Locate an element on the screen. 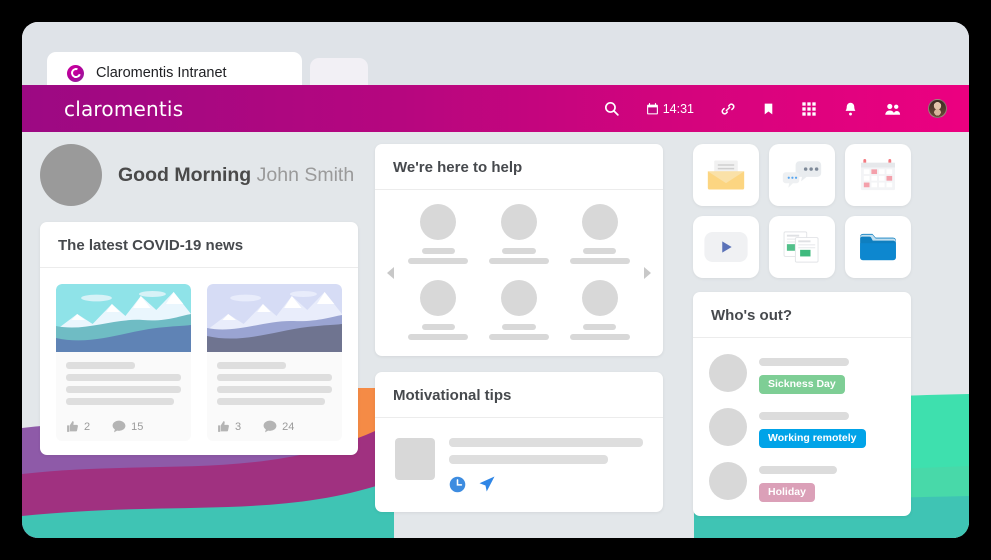 This screenshot has width=991, height=560. news-grid: 2 15 3 24 is located at coordinates (199, 362).